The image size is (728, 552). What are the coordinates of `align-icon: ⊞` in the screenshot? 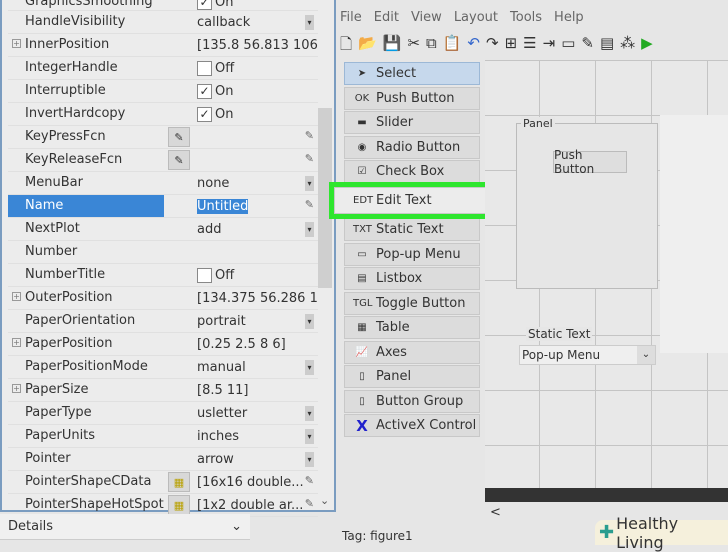 It's located at (511, 46).